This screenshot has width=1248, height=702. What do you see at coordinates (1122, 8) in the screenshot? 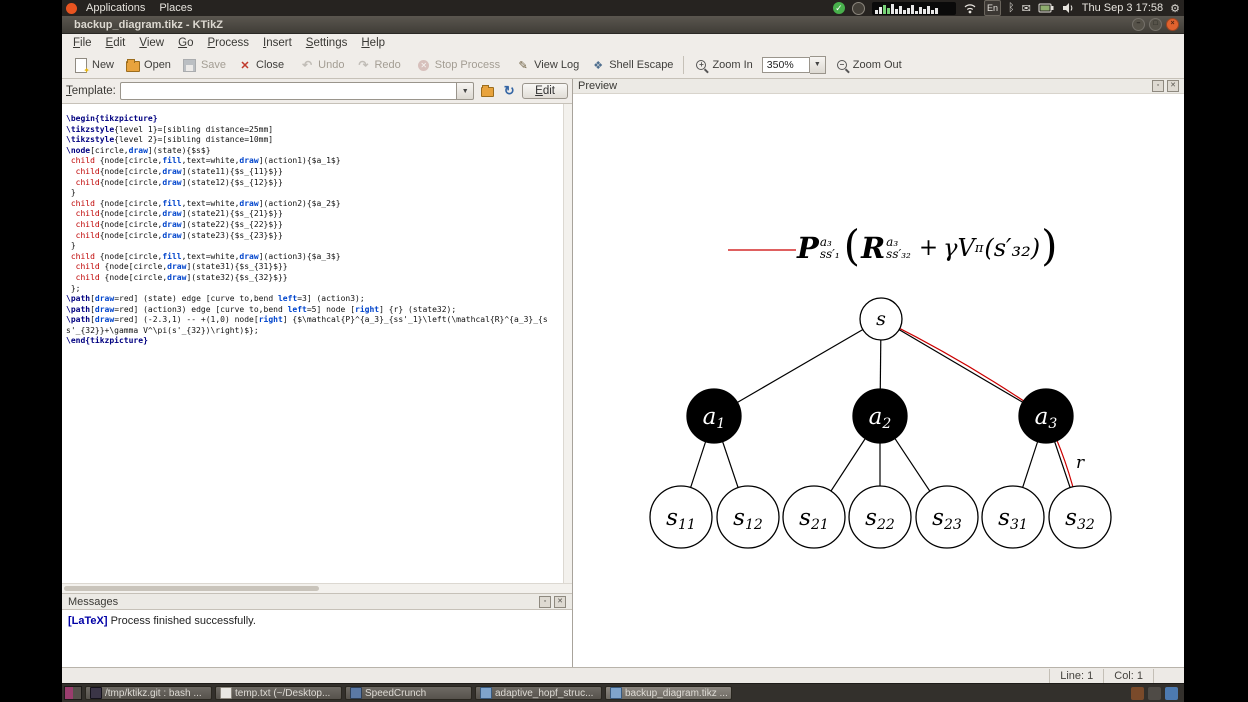
I see `clock: Thu Sep 3 17:58` at bounding box center [1122, 8].